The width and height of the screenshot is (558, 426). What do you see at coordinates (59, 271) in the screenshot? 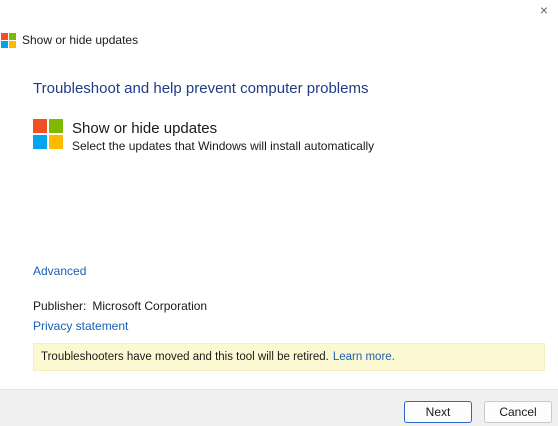
I see `advanced-link: Advanced` at bounding box center [59, 271].